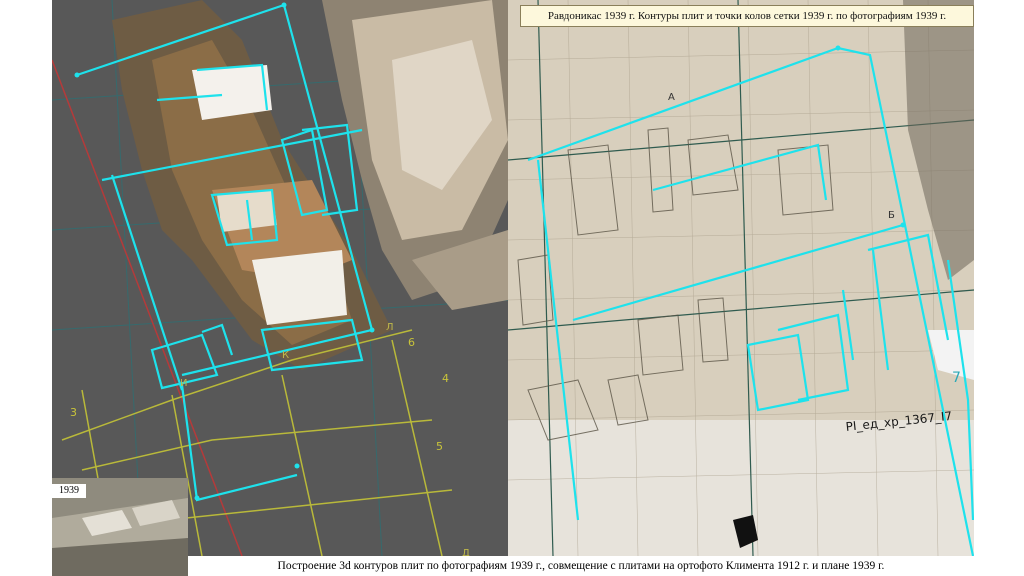 The width and height of the screenshot is (1024, 576). I want to click on grid-letter-k: К, so click(286, 355).